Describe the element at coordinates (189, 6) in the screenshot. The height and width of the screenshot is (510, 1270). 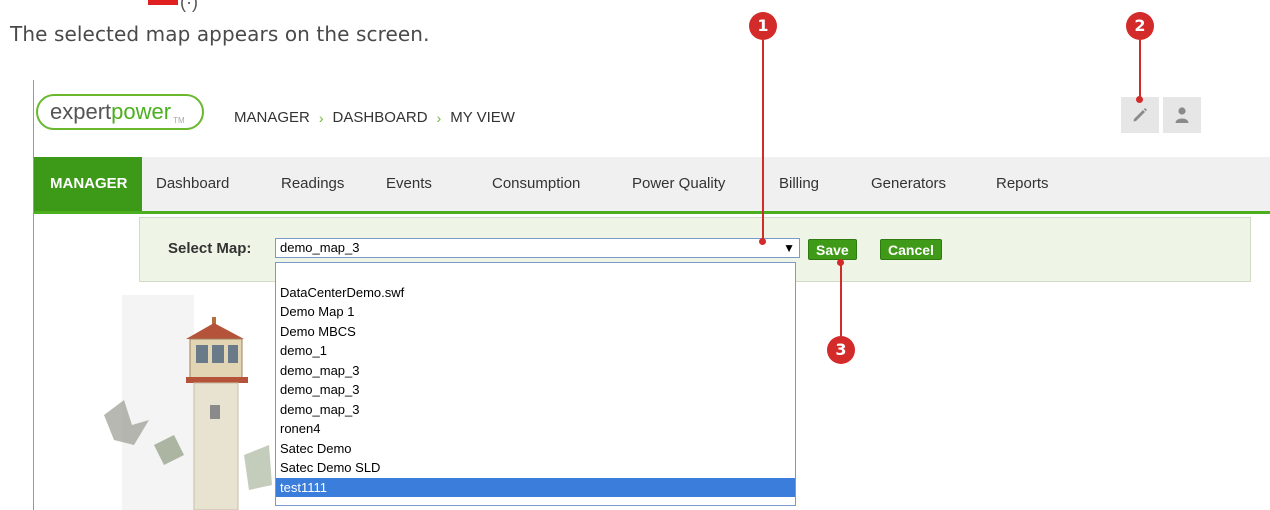
I see `partial-top-text: (·)` at that location.